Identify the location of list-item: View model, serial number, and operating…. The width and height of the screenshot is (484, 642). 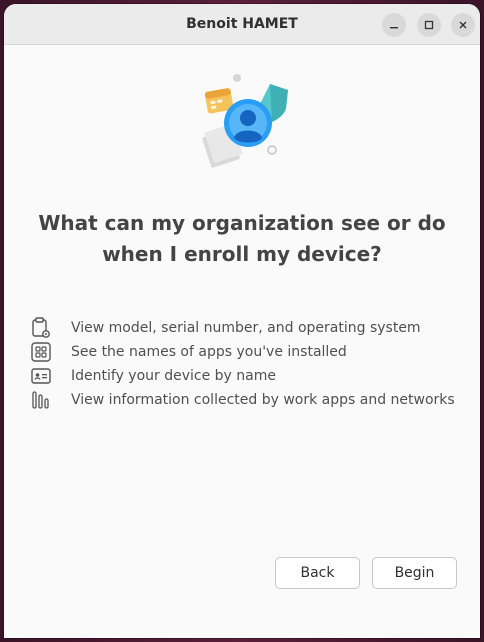
(242, 328).